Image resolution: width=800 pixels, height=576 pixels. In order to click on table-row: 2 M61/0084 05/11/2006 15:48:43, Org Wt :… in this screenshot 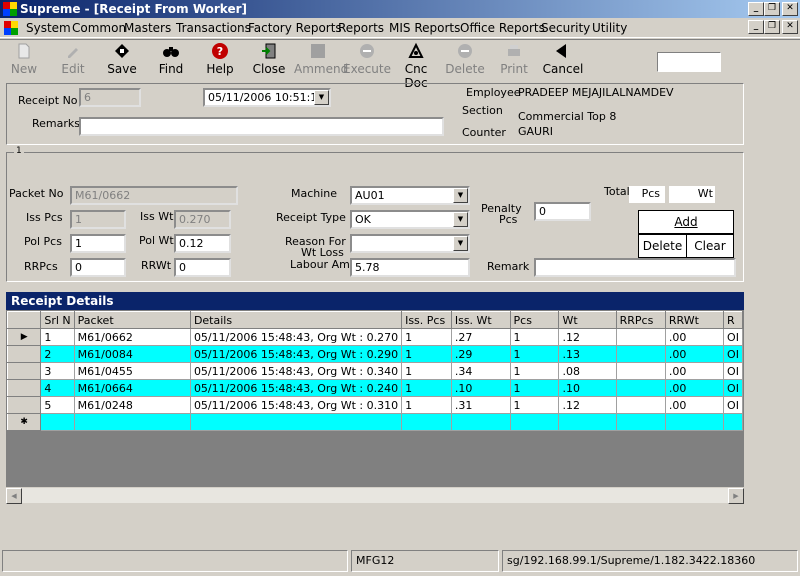, I will do `click(375, 354)`.